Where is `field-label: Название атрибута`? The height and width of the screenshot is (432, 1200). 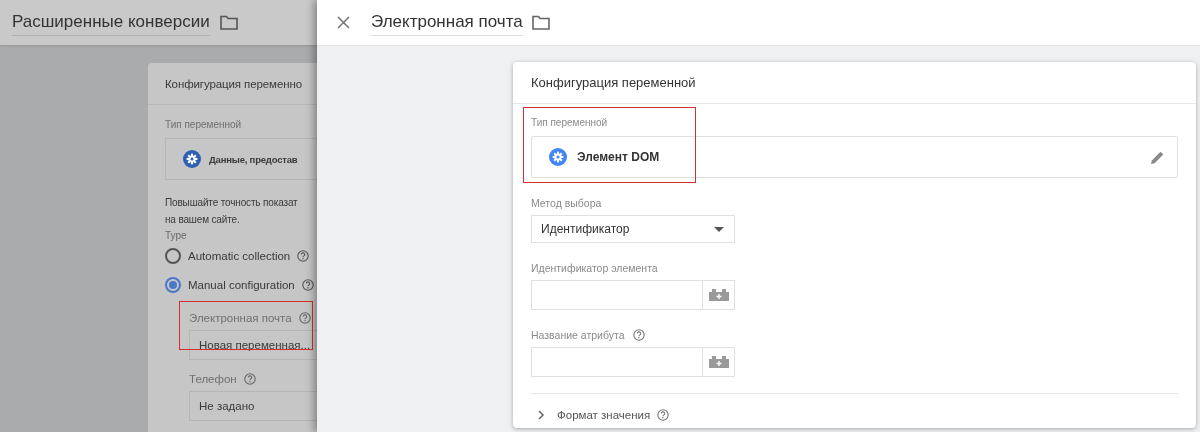 field-label: Название атрибута is located at coordinates (578, 335).